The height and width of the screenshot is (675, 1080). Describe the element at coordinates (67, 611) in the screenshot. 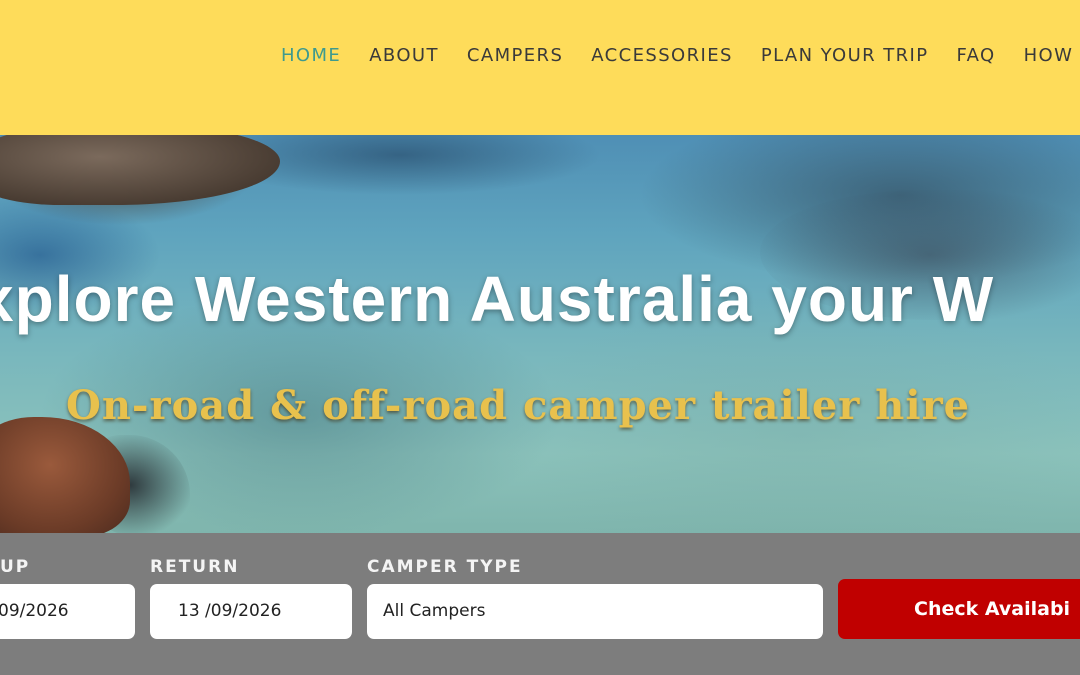

I see `pickup-date-field: 09/2026` at that location.